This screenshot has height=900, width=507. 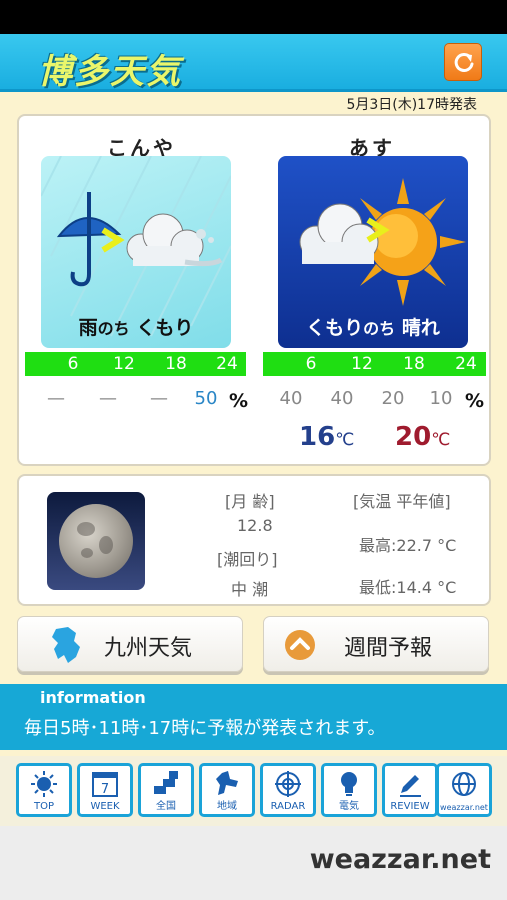 What do you see at coordinates (148, 648) in the screenshot?
I see `kyushu-button-label: 九州天気` at bounding box center [148, 648].